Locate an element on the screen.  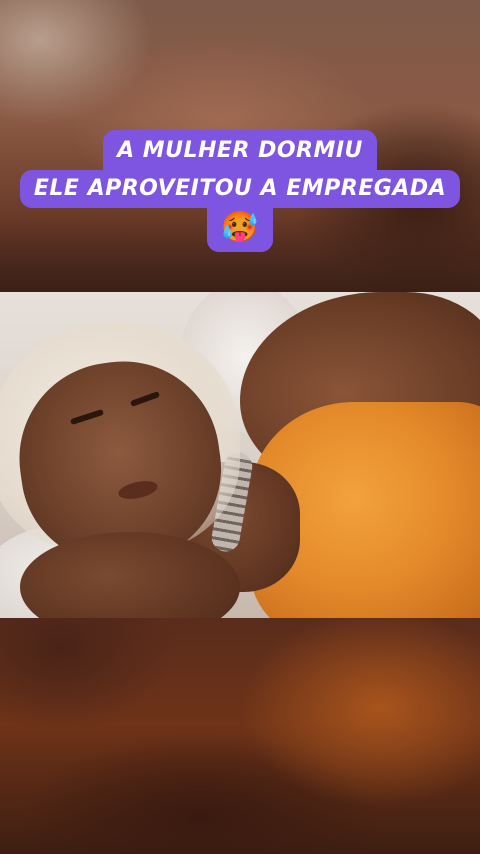
caption-line-2: ELE APROVEITOU A EMPREGADA is located at coordinates (240, 189).